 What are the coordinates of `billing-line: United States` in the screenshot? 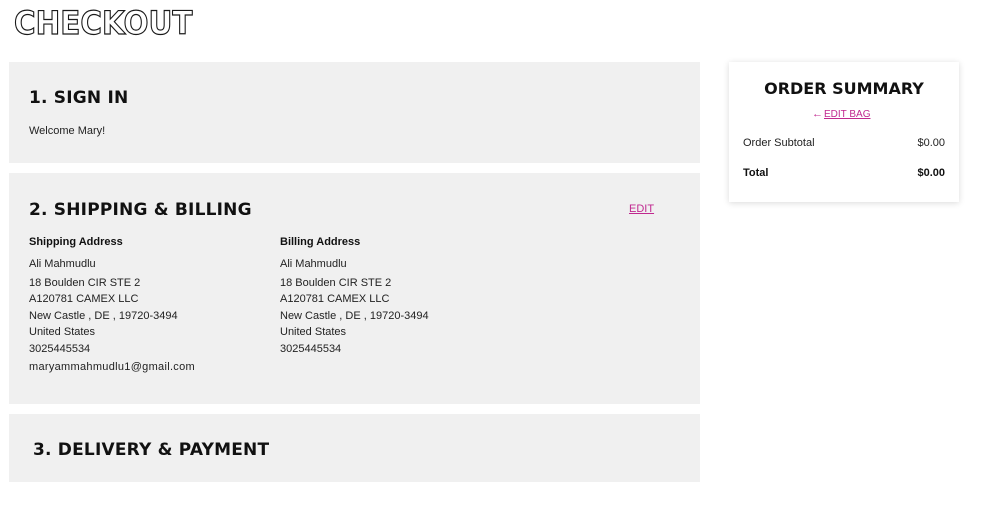 It's located at (313, 332).